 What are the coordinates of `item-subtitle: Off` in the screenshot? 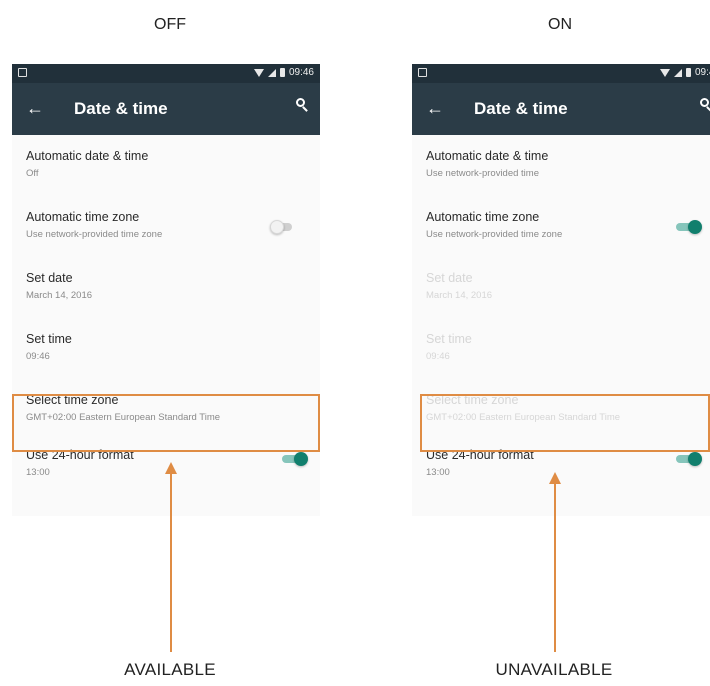 It's located at (32, 173).